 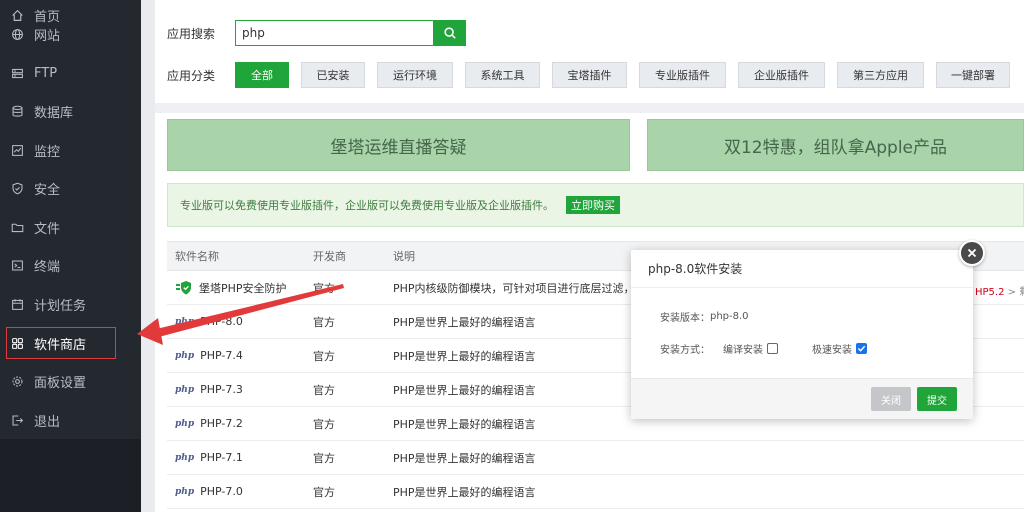 I want to click on ftp-icon, so click(x=17, y=73).